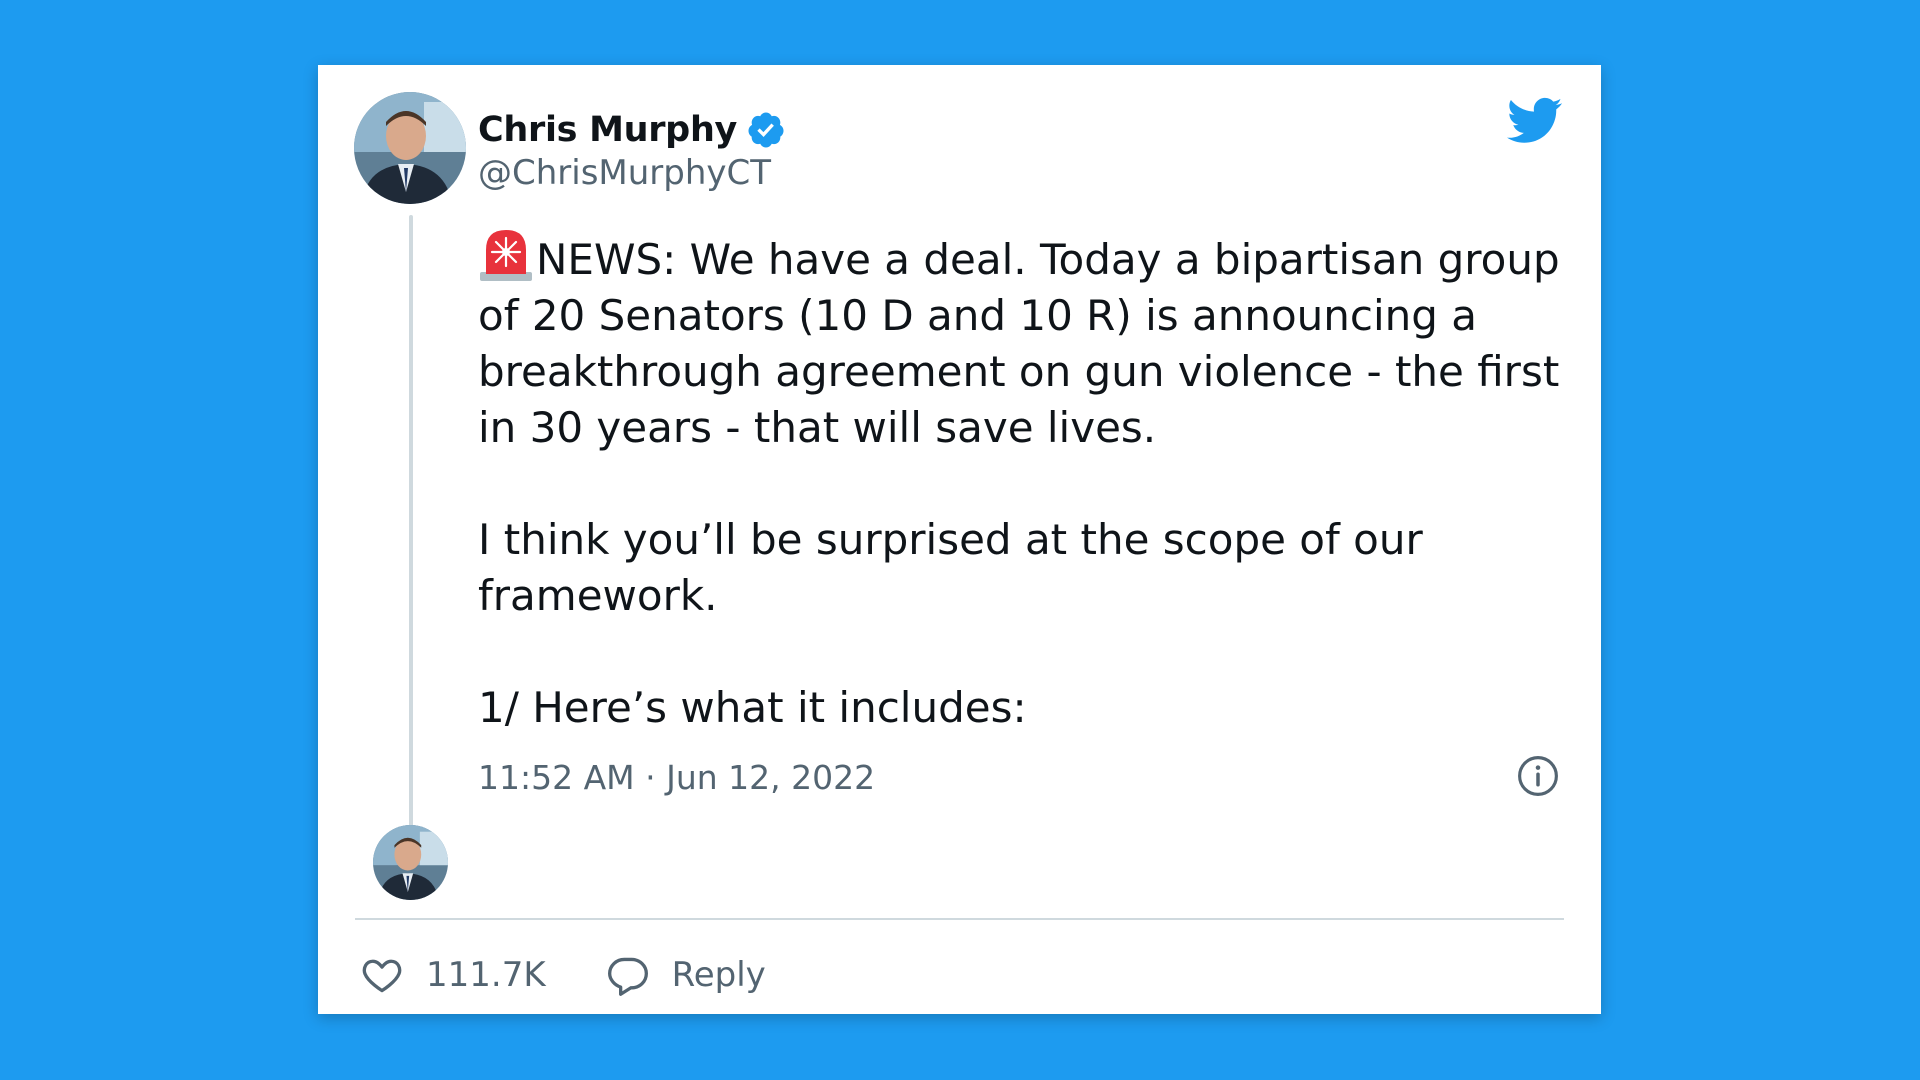  Describe the element at coordinates (410, 148) in the screenshot. I see `author-avatar` at that location.